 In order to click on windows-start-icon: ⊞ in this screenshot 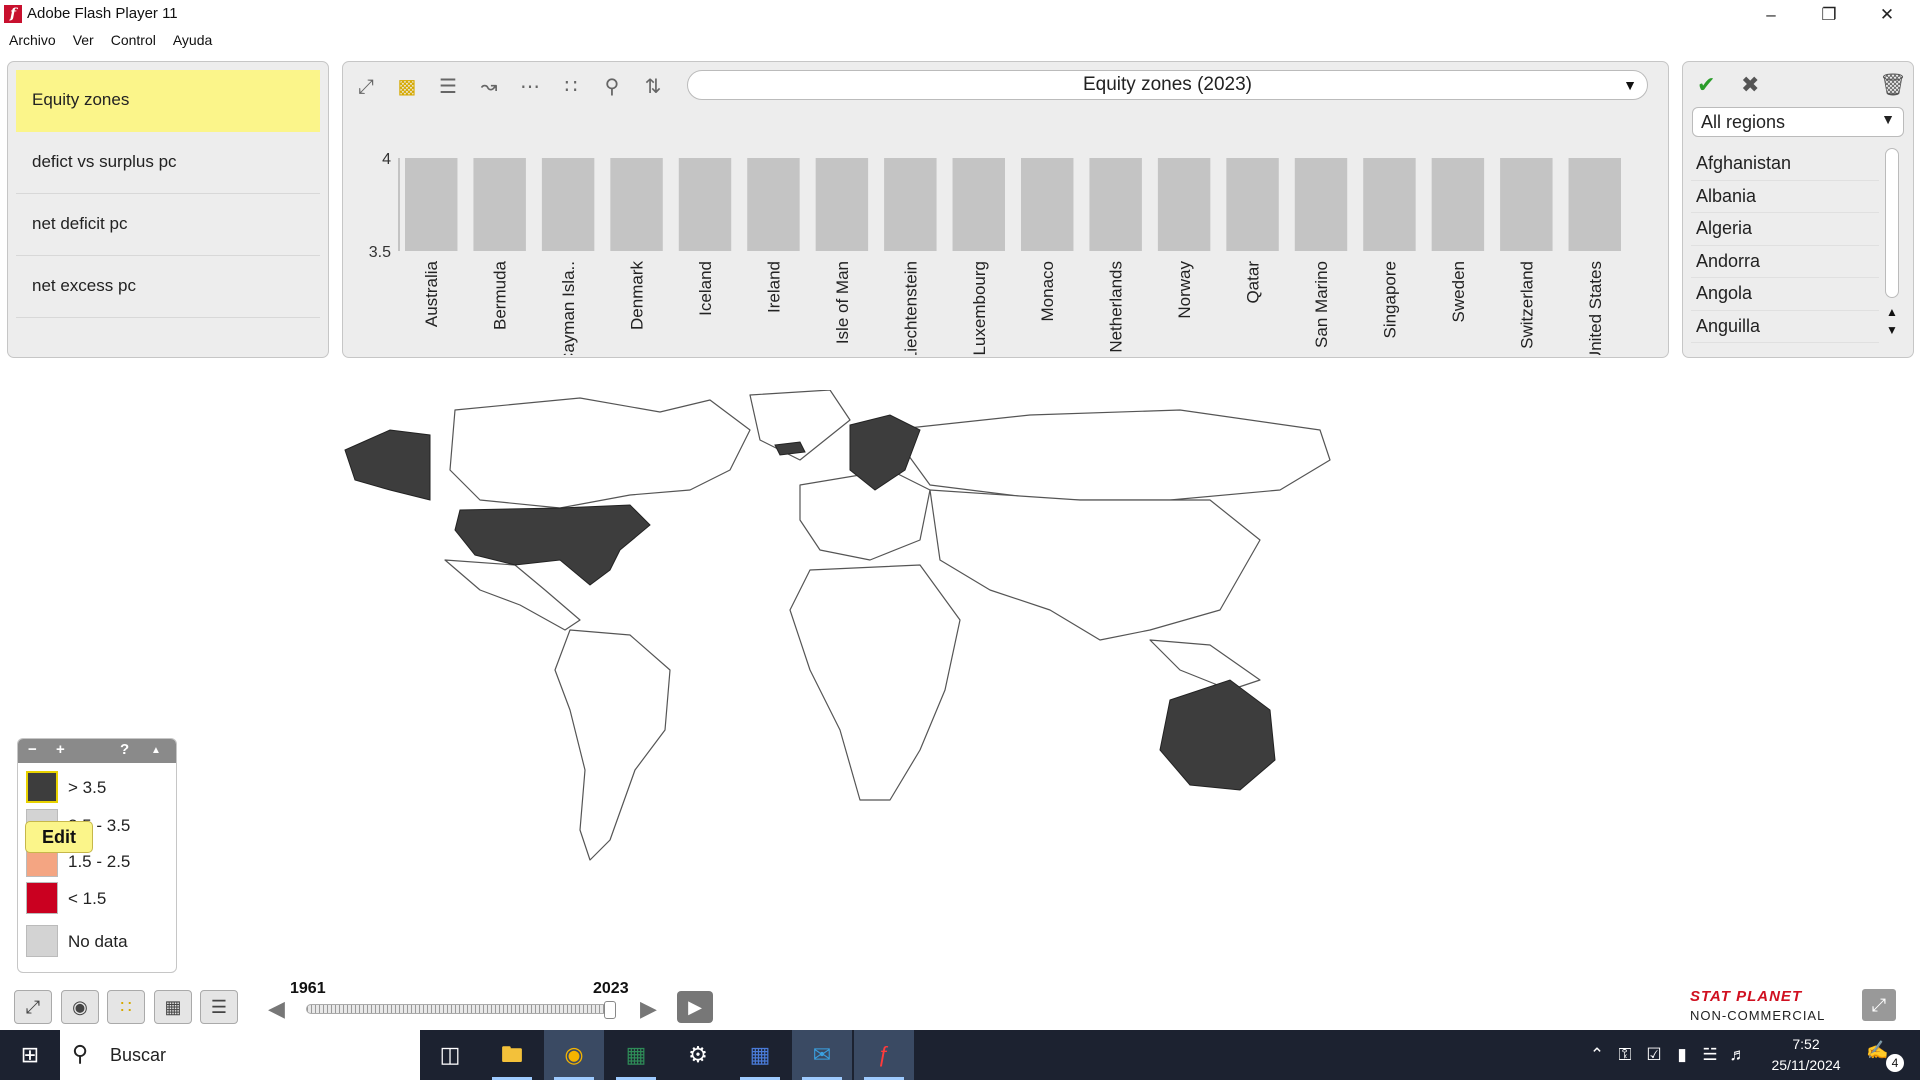, I will do `click(30, 1055)`.